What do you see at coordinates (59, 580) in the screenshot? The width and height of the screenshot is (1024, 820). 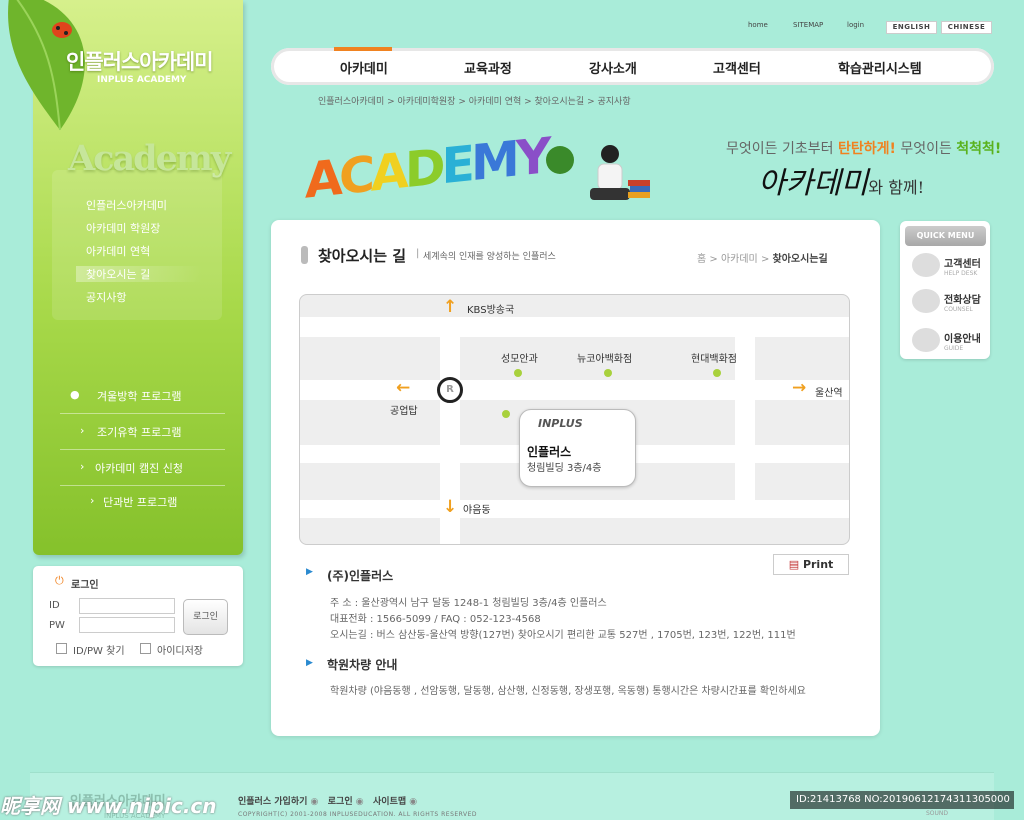 I see `power-icon: ⏻` at bounding box center [59, 580].